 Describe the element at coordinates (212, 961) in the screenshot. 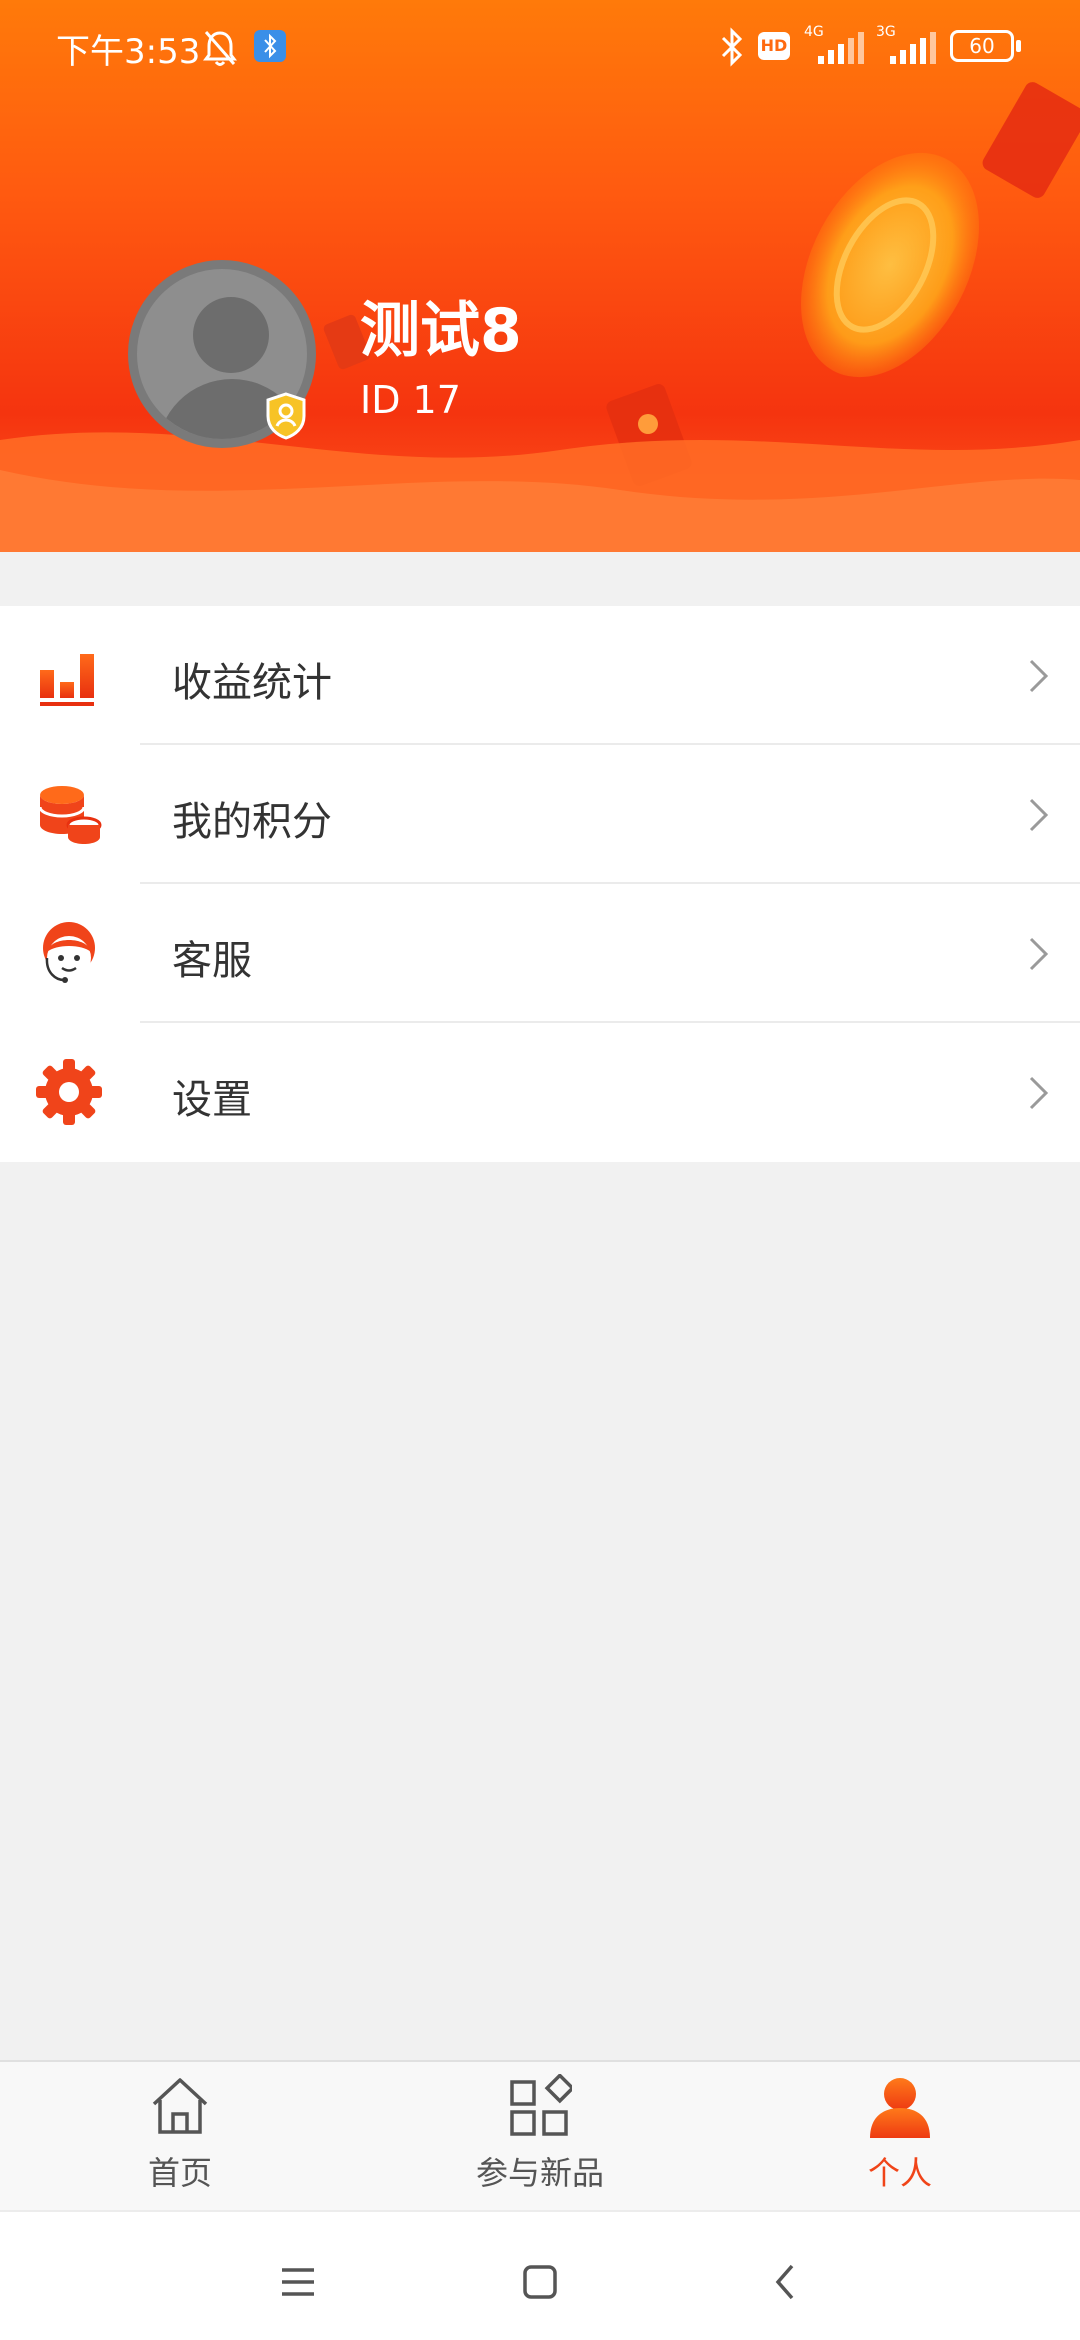

I see `menu-label-customer-service: 客服` at that location.